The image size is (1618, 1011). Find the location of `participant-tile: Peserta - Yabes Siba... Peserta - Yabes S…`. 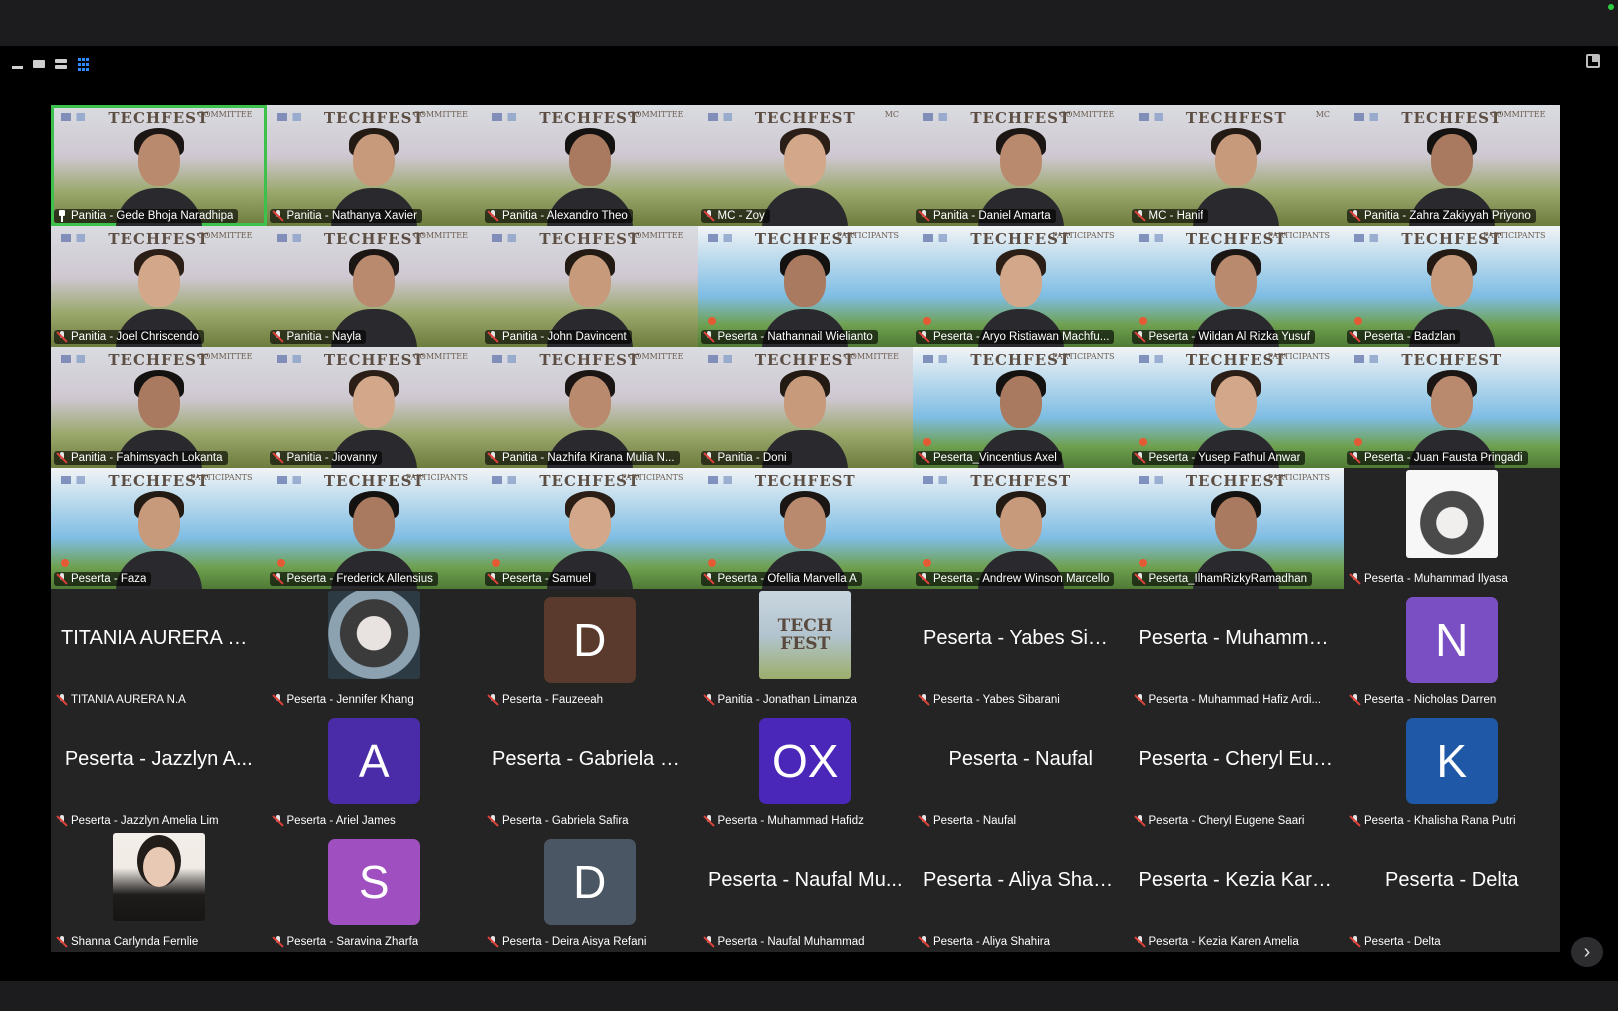

participant-tile: Peserta - Yabes Siba... Peserta - Yabes S… is located at coordinates (1021, 649).